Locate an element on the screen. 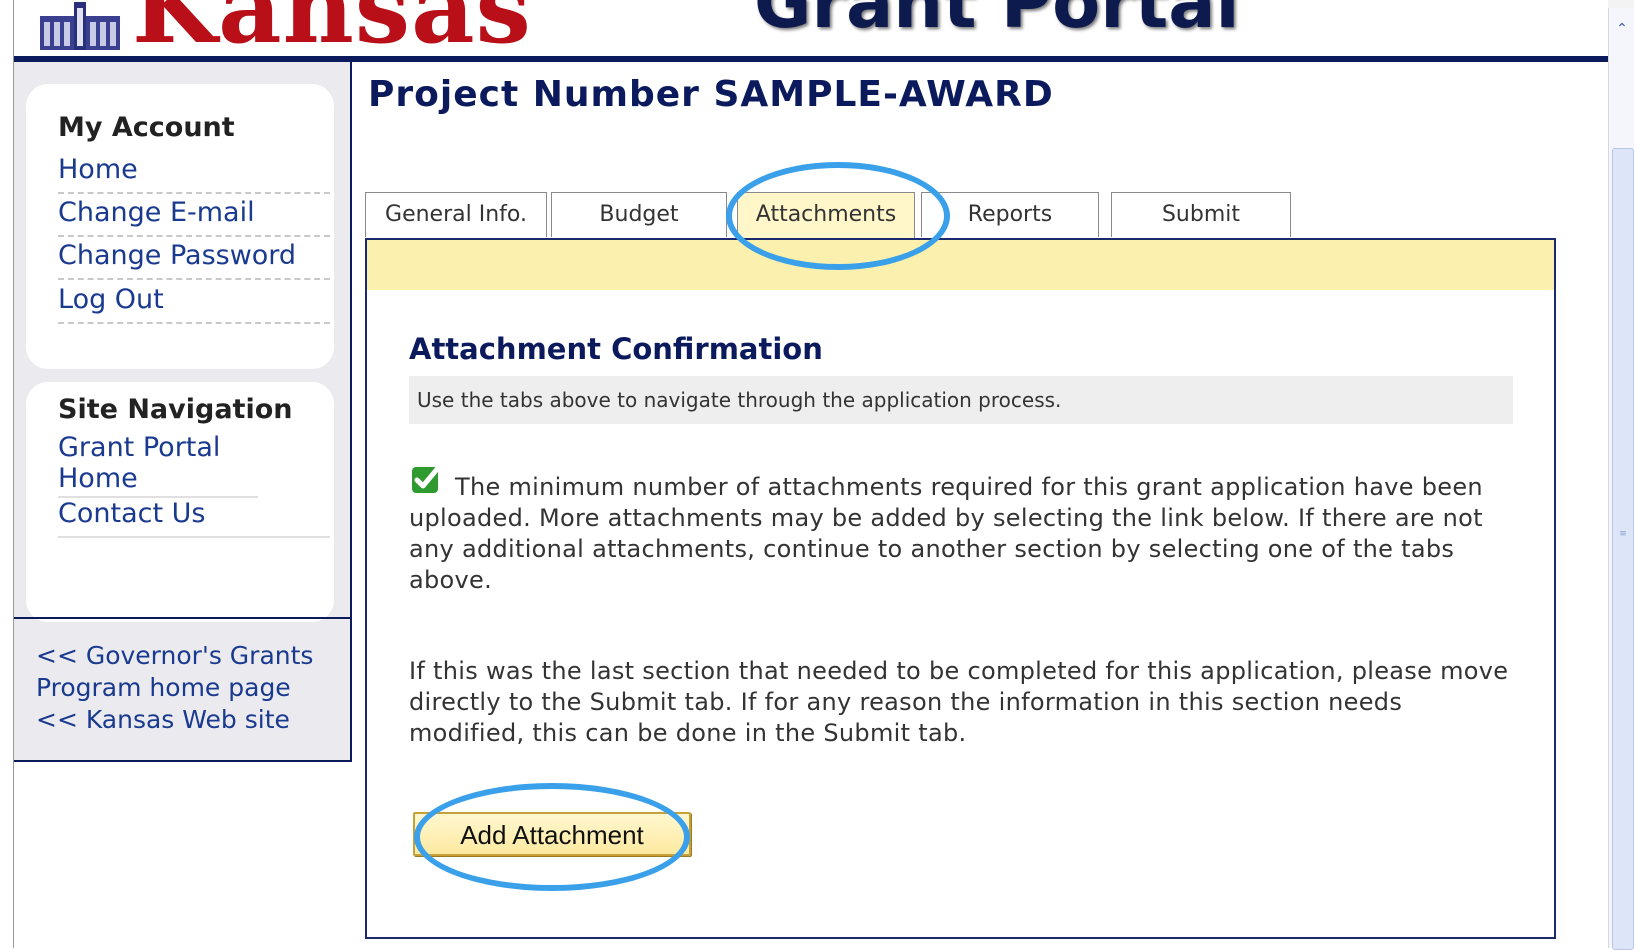  annotation-oval-attachments-tab is located at coordinates (838, 216).